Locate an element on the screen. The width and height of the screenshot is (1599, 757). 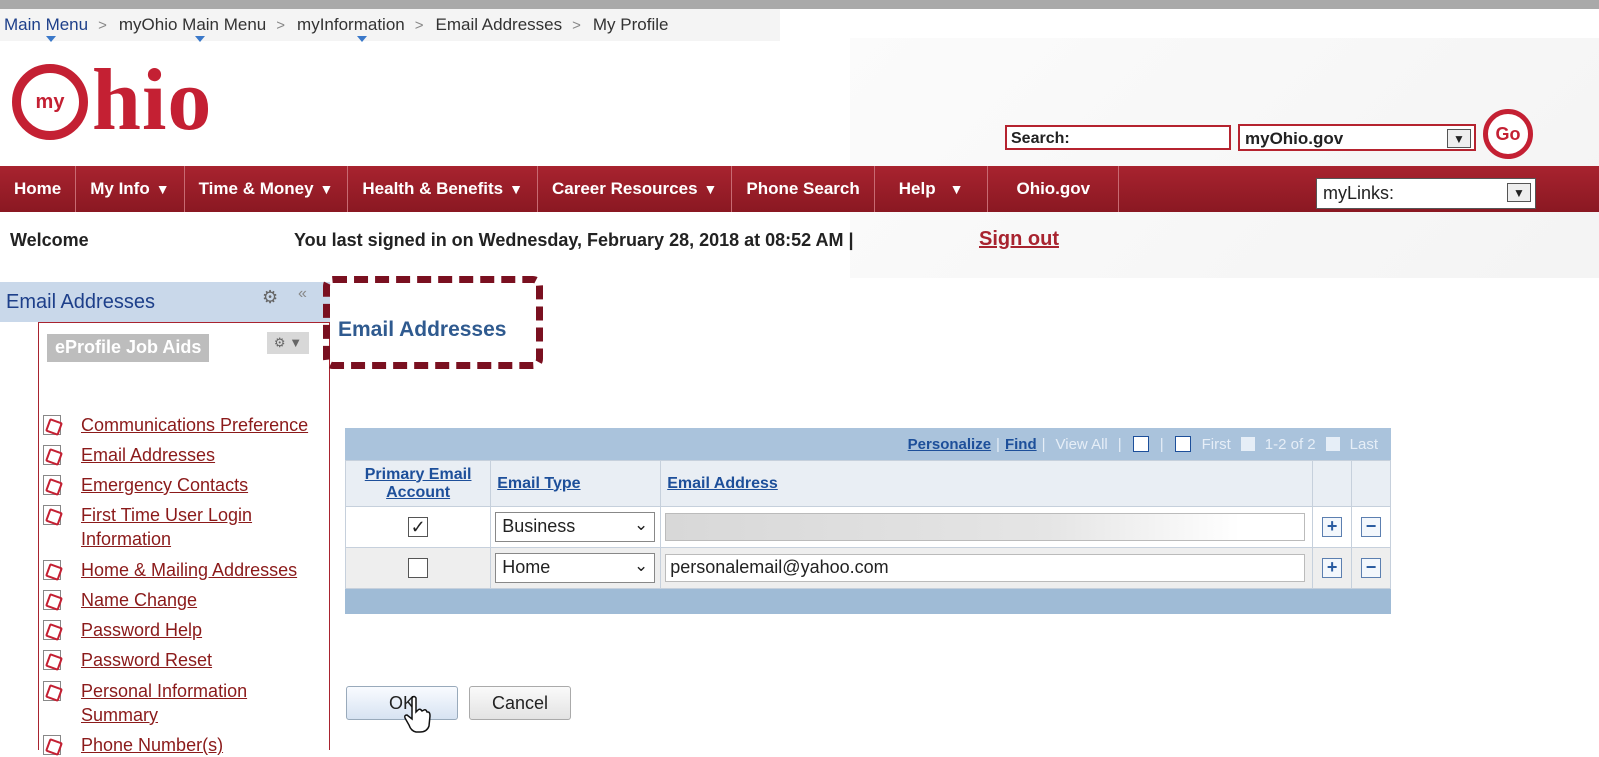
prev-arrow-icon is located at coordinates (1247, 444).